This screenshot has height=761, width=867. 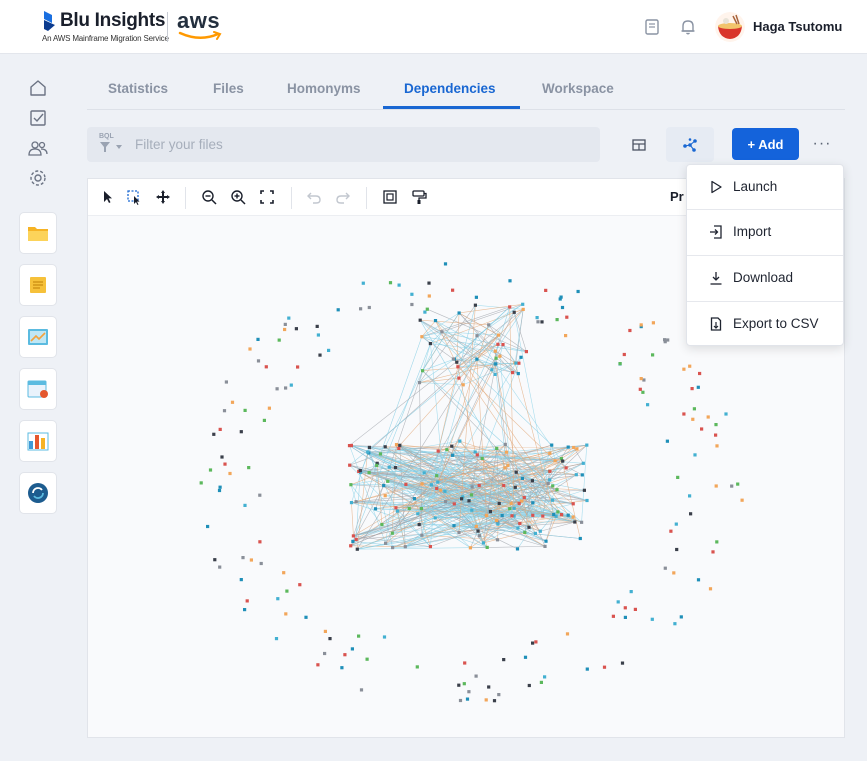 What do you see at coordinates (419, 197) in the screenshot?
I see `paint-format-icon` at bounding box center [419, 197].